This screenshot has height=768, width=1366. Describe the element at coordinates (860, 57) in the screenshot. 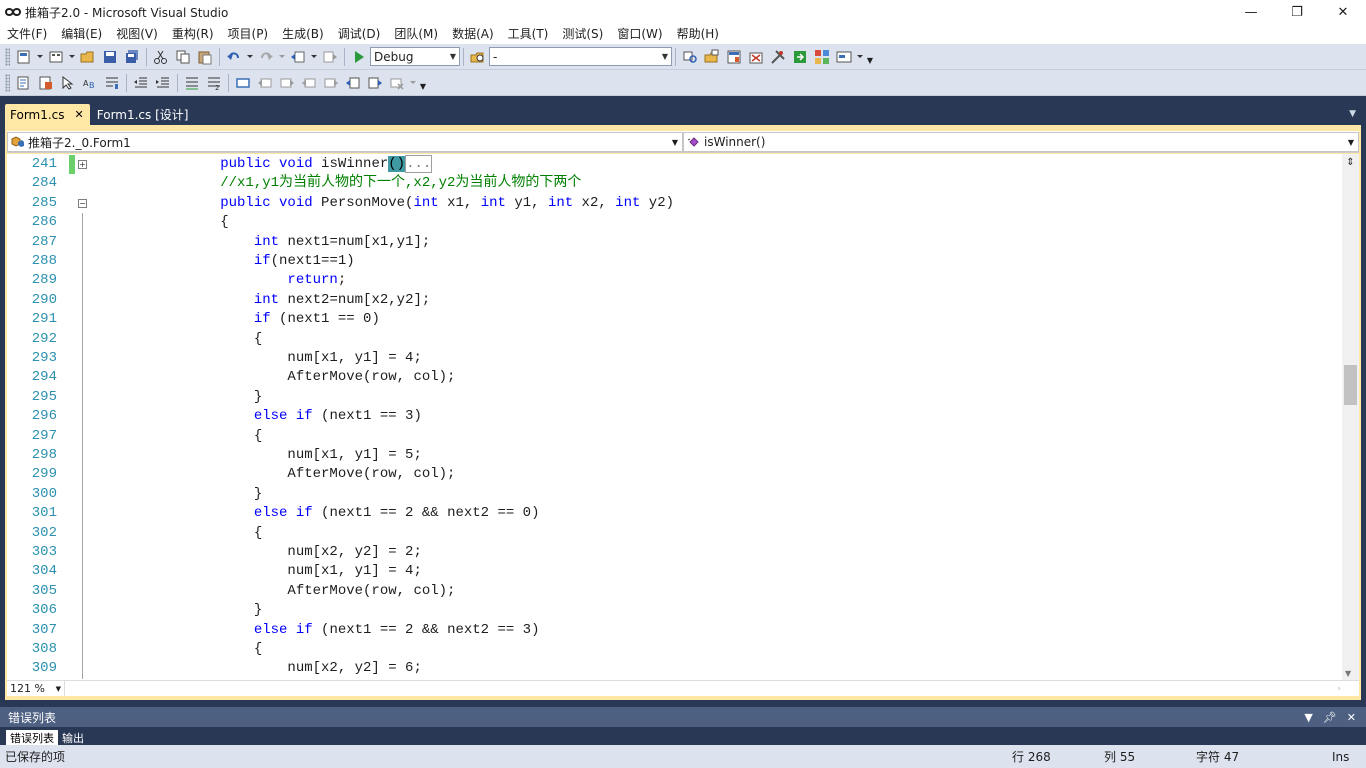

I see `command-window-dropdown-icon` at that location.